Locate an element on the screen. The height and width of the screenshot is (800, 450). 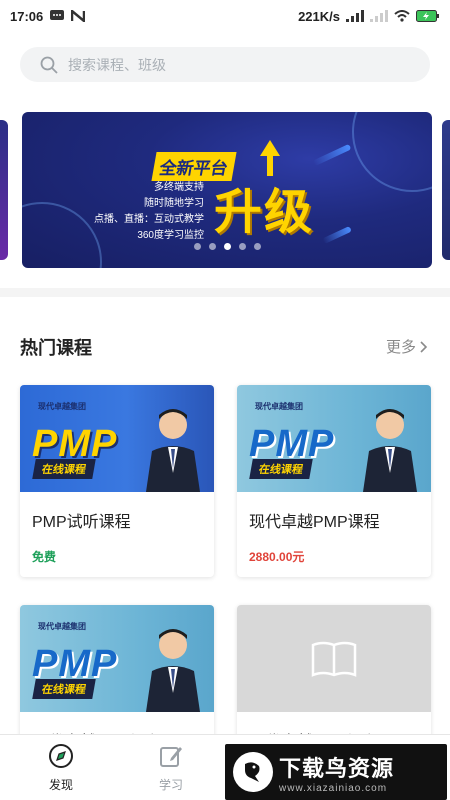
banner-headline: 升级 is located at coordinates (264, 212).